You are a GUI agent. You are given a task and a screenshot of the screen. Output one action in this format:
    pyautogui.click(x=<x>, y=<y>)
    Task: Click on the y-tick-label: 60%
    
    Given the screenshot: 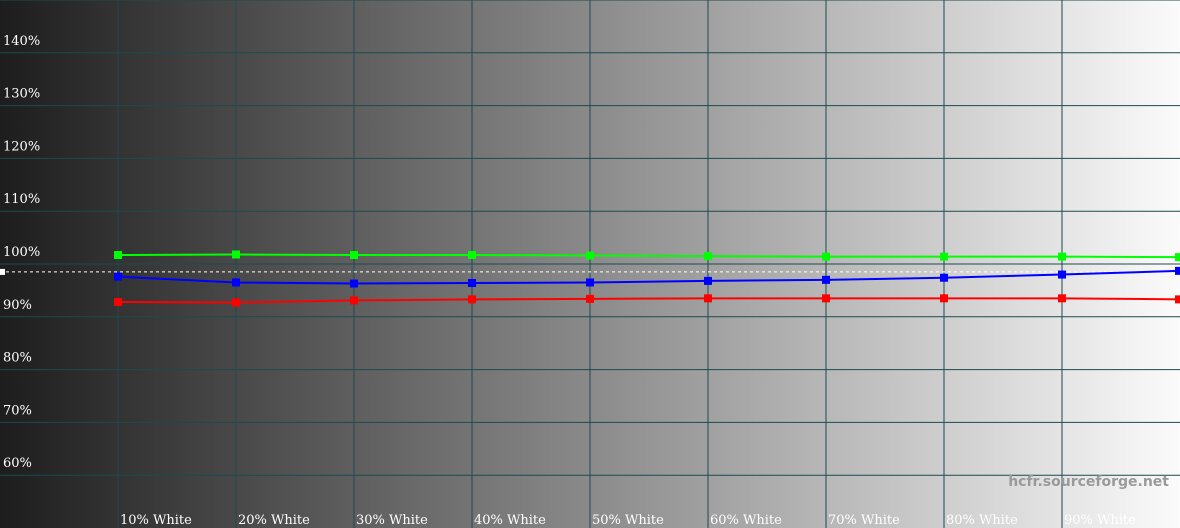 What is the action you would take?
    pyautogui.click(x=17, y=463)
    